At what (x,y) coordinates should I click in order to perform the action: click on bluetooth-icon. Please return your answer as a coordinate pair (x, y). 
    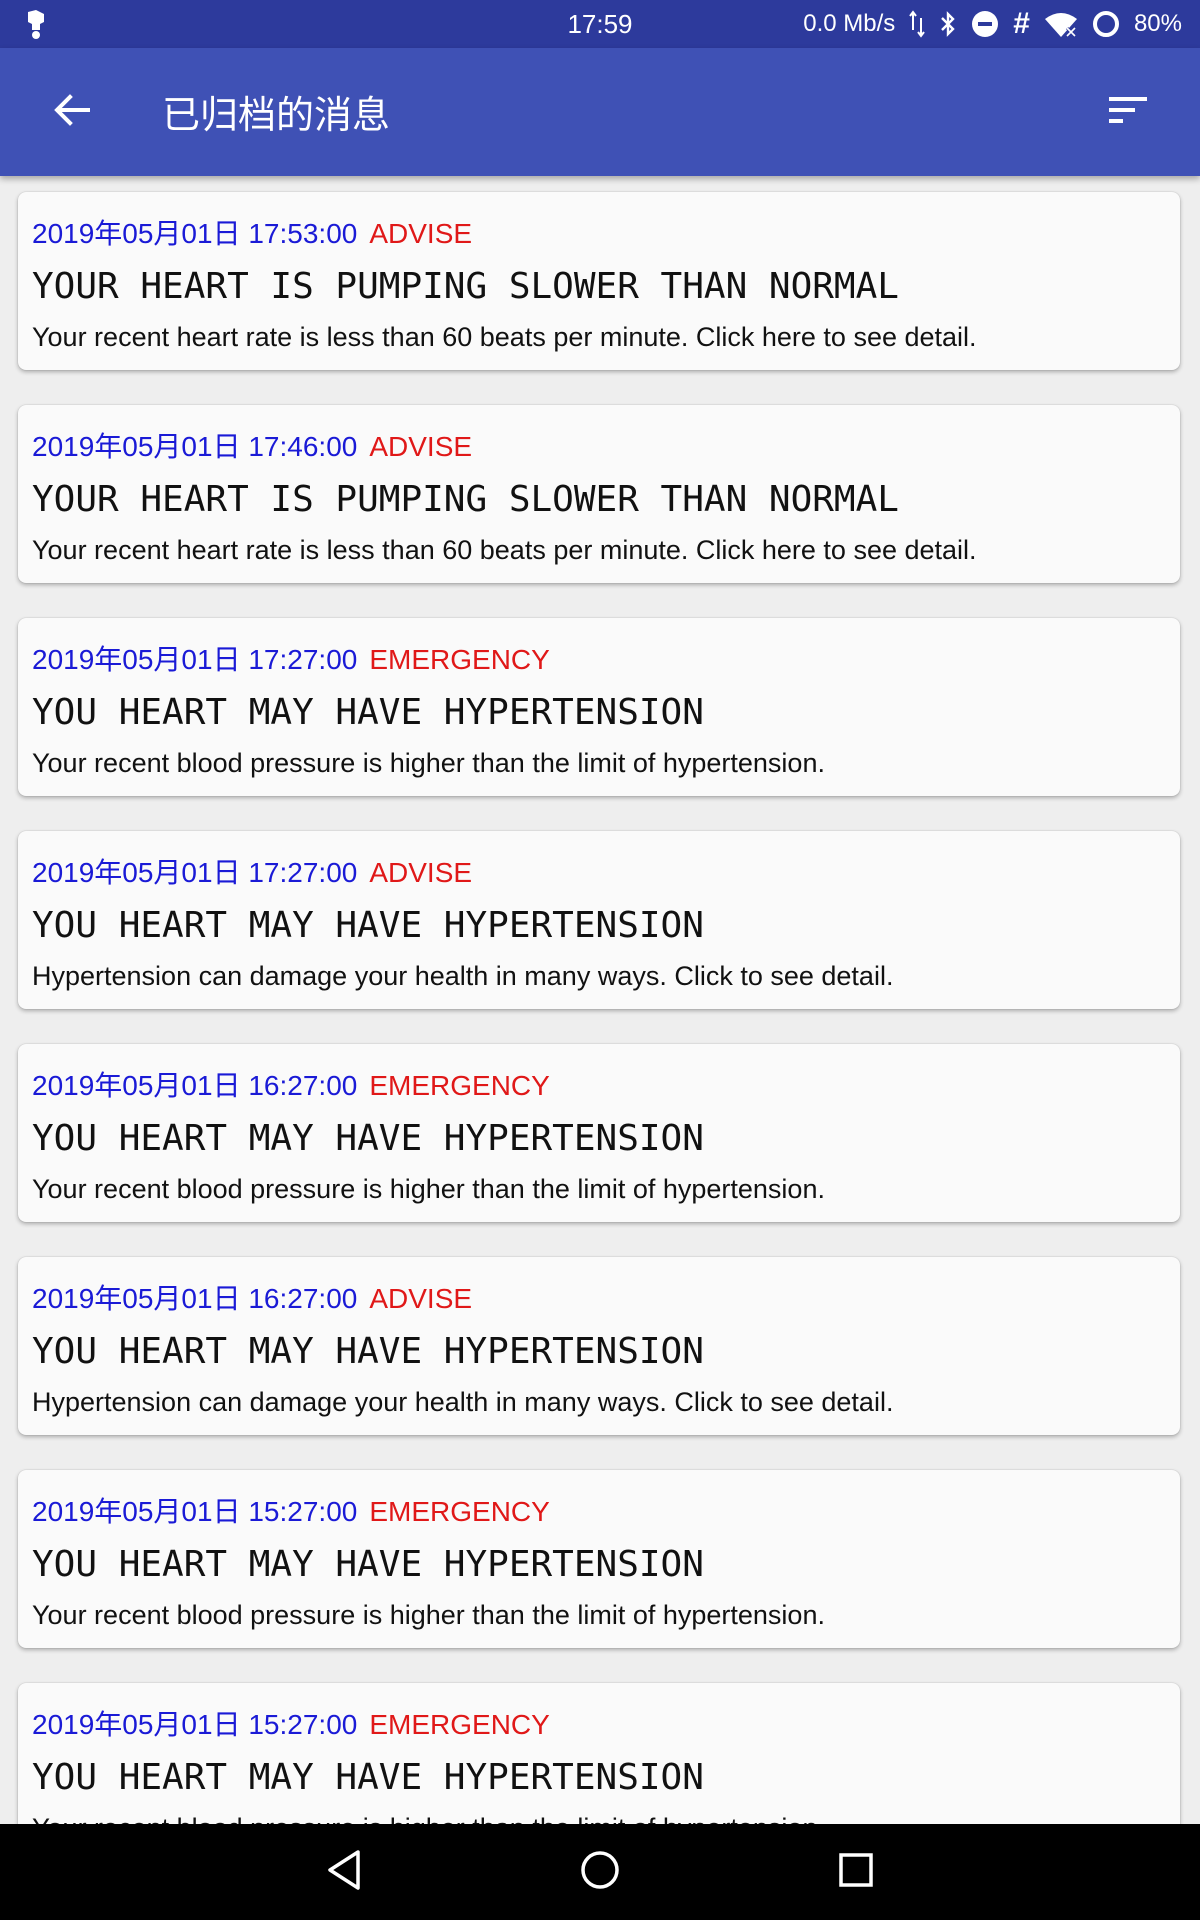
    Looking at the image, I should click on (948, 24).